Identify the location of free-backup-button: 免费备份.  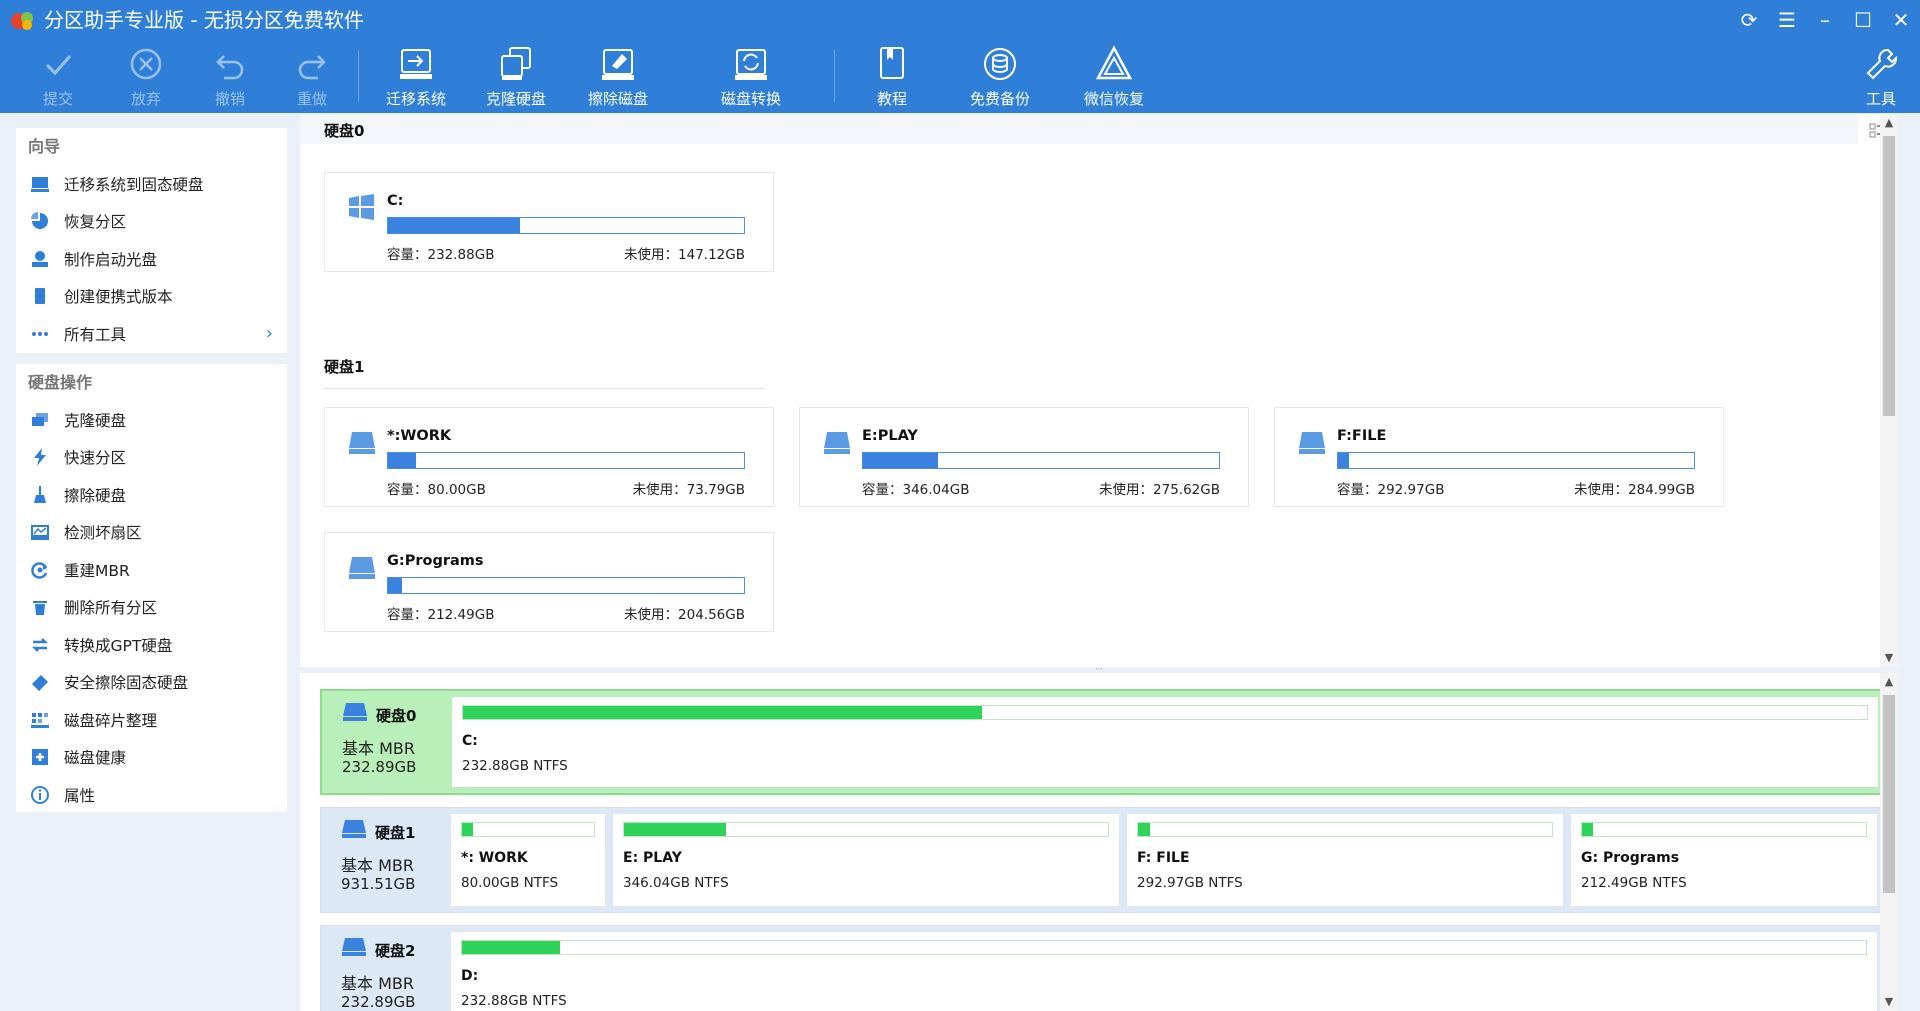
(1000, 77).